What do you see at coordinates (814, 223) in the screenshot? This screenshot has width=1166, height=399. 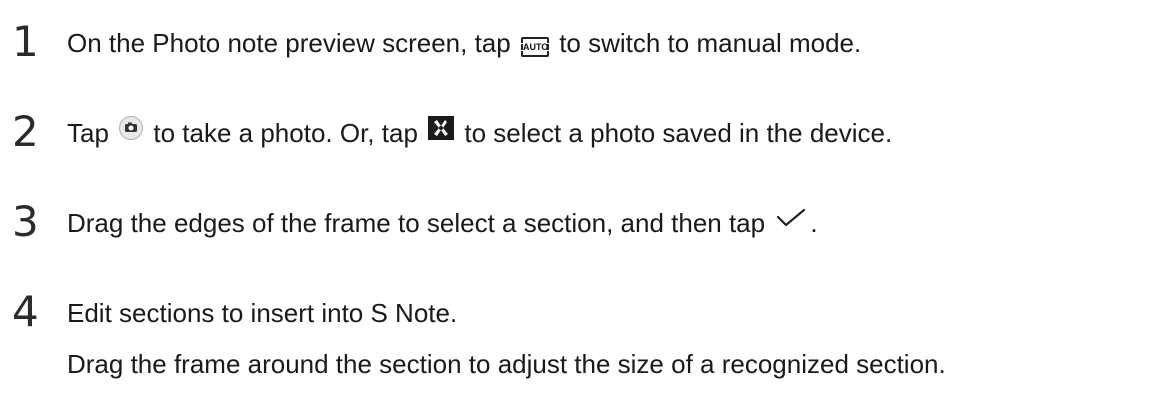 I see `step-text-after: .` at bounding box center [814, 223].